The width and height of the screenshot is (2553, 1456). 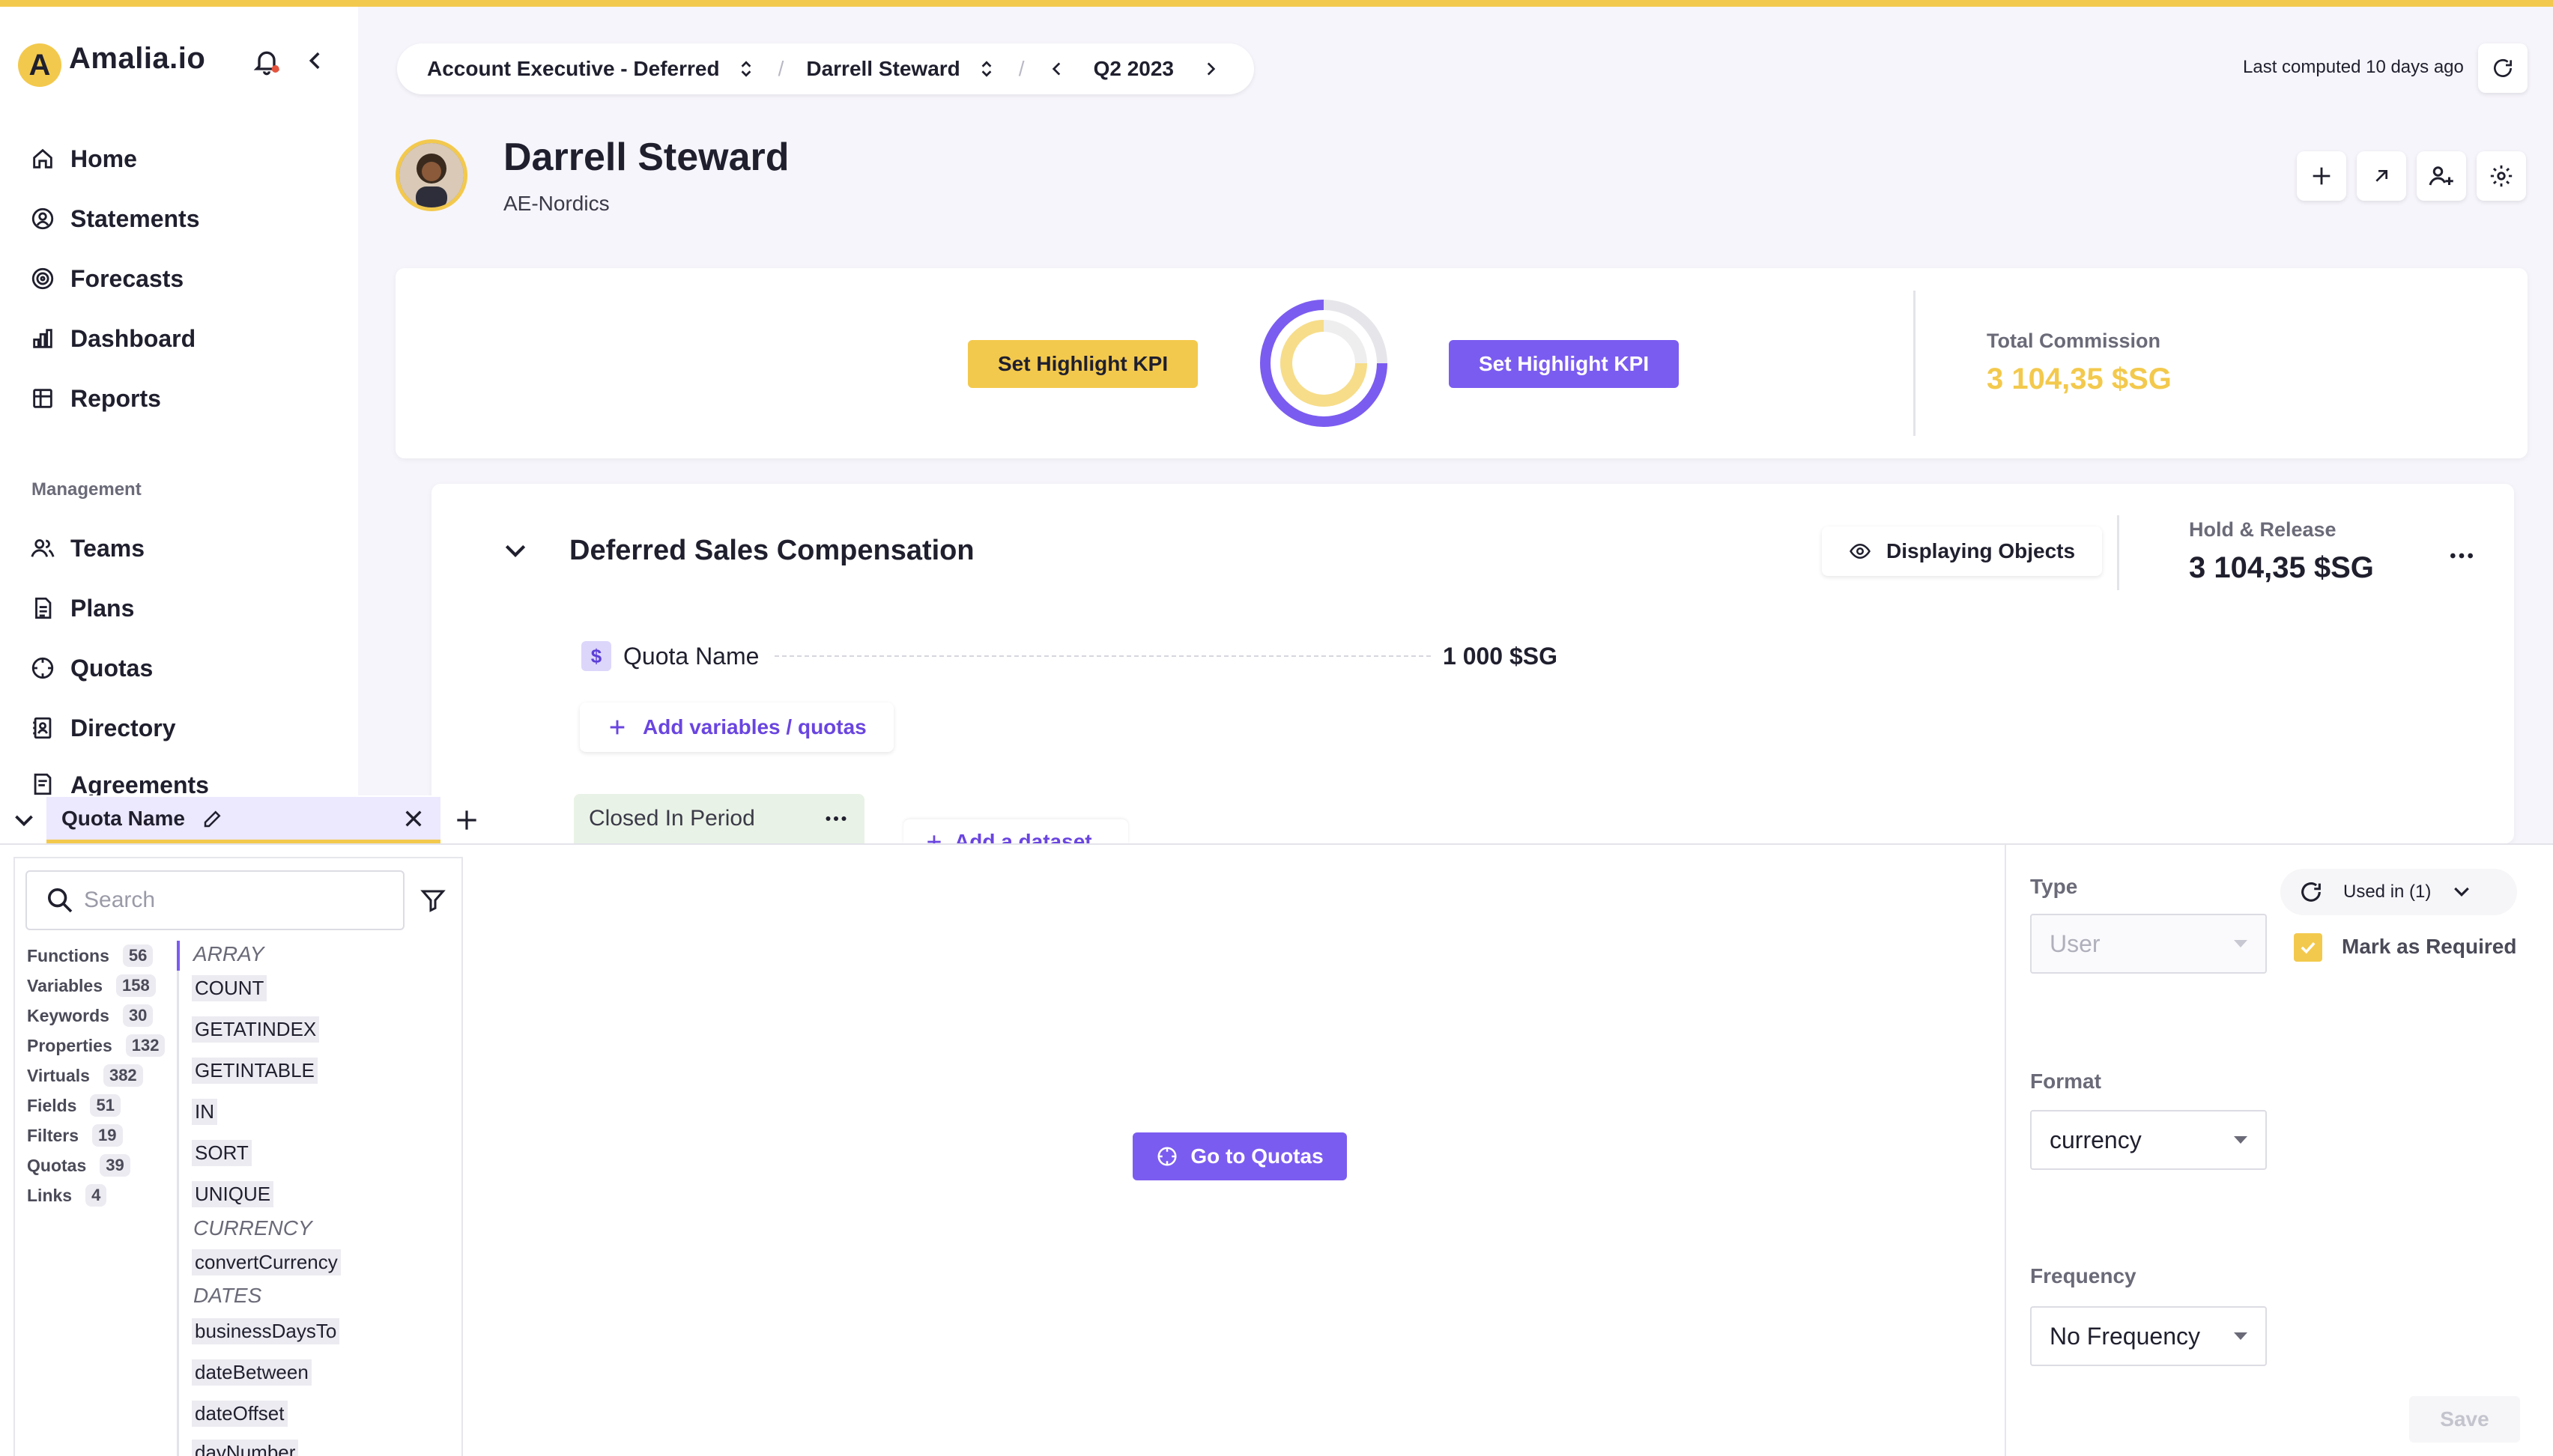 What do you see at coordinates (82, 608) in the screenshot?
I see `sidebar-item-plans: Plans` at bounding box center [82, 608].